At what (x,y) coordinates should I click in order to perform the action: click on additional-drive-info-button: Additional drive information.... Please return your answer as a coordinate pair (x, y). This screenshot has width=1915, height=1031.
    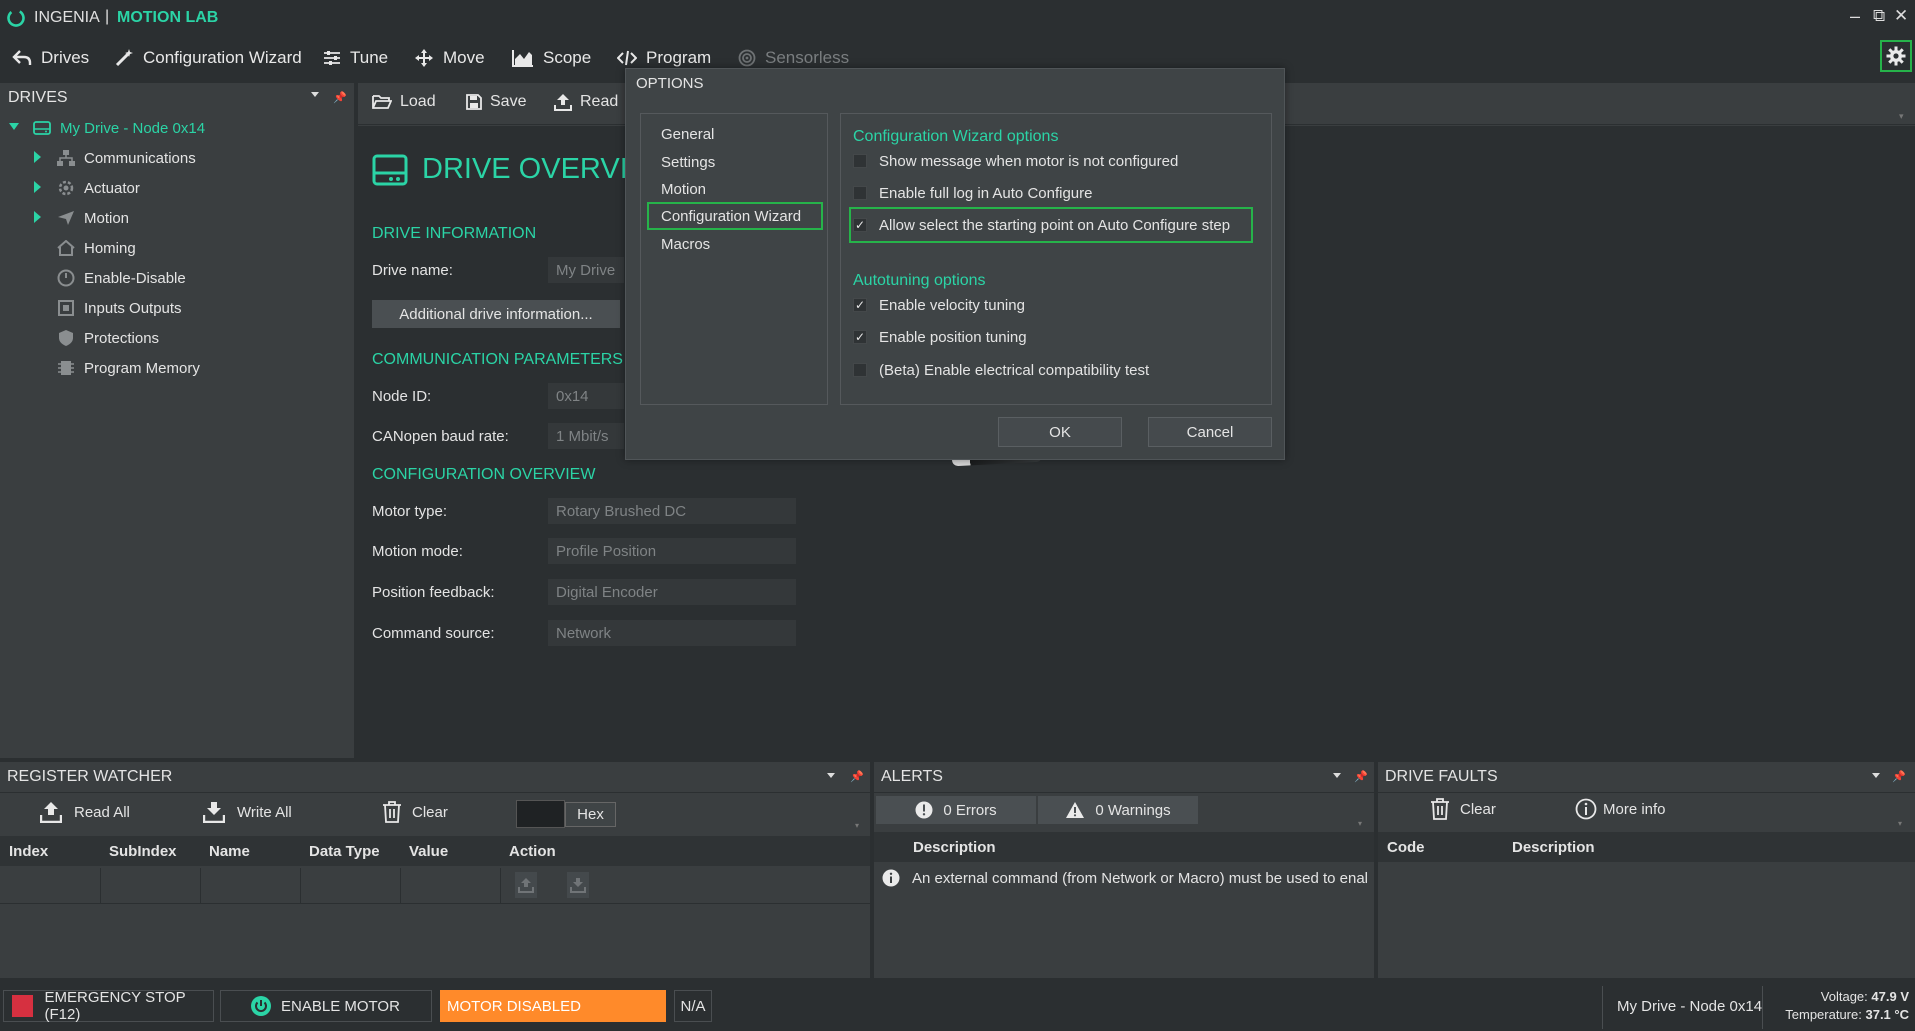
    Looking at the image, I should click on (496, 314).